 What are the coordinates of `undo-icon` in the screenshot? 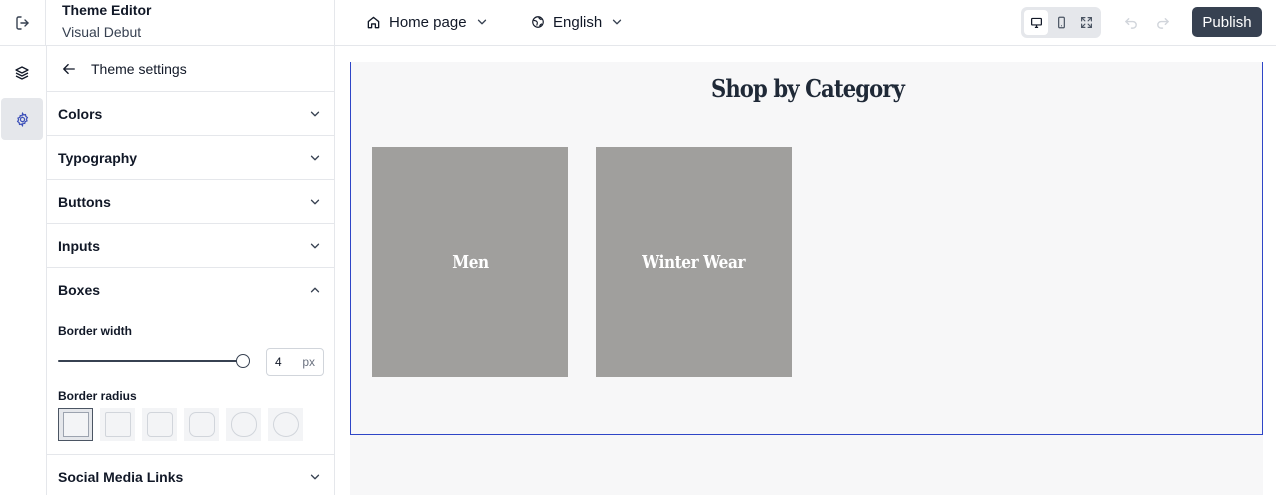 It's located at (1130, 23).